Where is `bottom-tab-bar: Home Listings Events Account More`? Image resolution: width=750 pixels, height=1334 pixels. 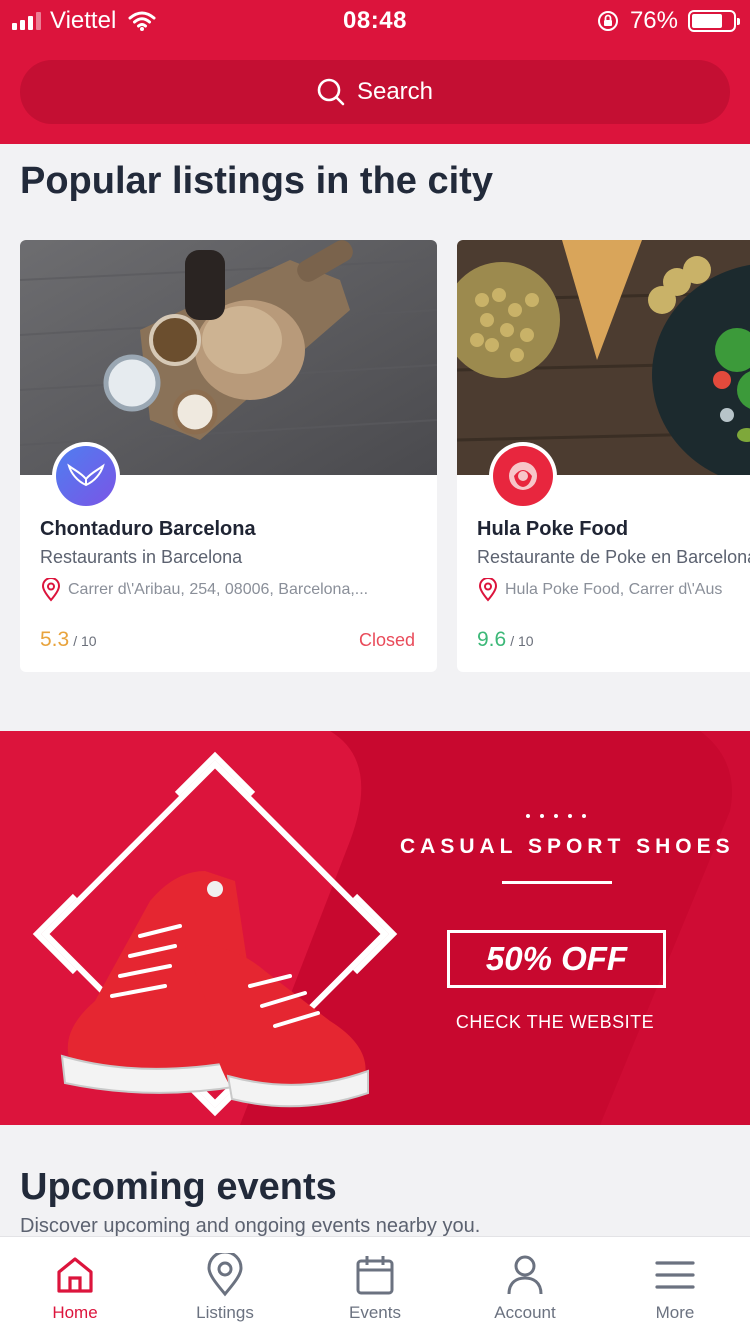
bottom-tab-bar: Home Listings Events Account More is located at coordinates (375, 1285).